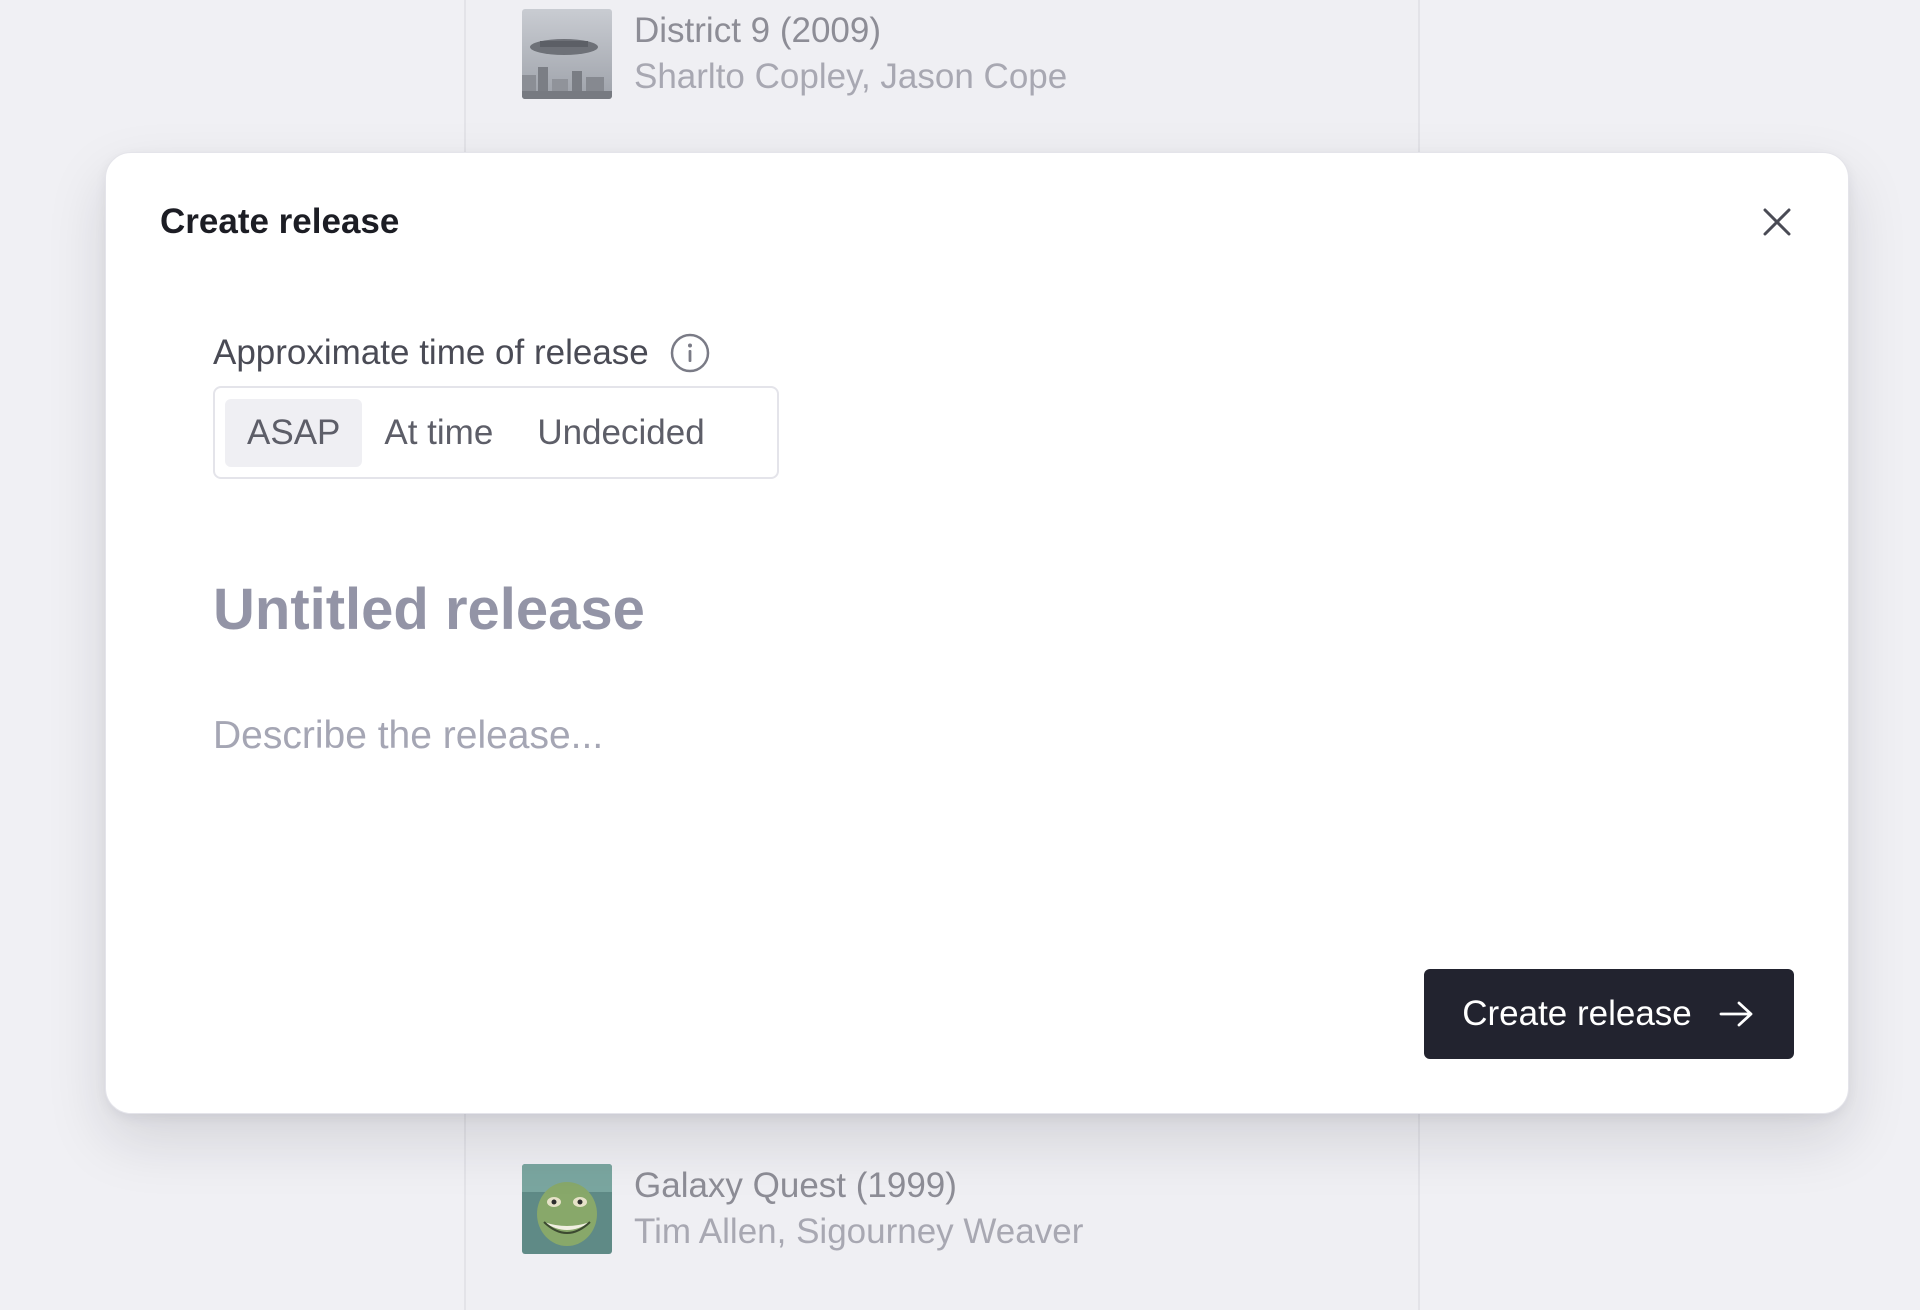  What do you see at coordinates (758, 30) in the screenshot?
I see `movie-title: District 9 (2009)` at bounding box center [758, 30].